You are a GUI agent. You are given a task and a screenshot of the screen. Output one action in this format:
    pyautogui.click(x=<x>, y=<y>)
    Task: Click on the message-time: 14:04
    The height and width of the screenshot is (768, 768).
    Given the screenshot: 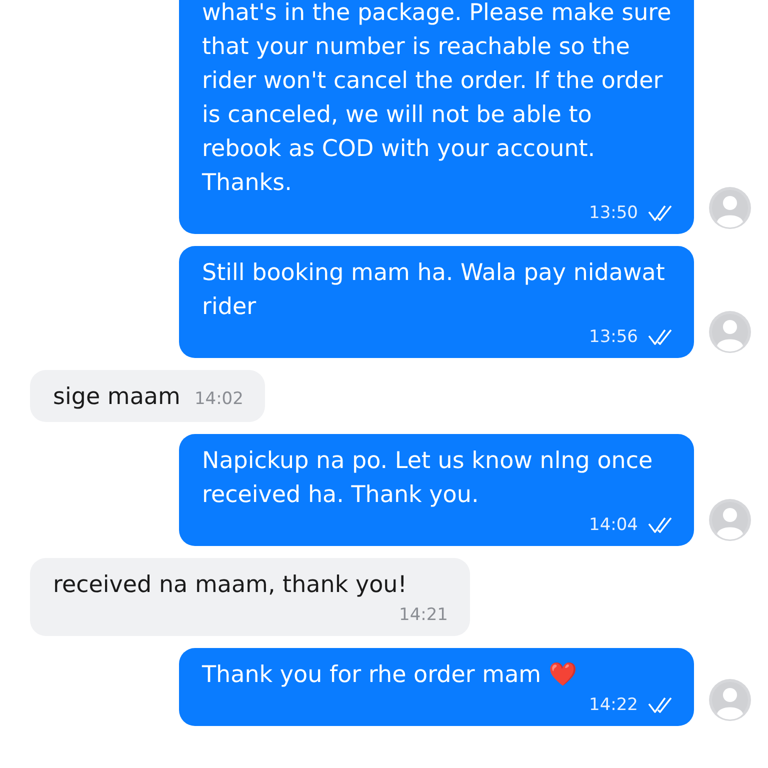 What is the action you would take?
    pyautogui.click(x=613, y=525)
    